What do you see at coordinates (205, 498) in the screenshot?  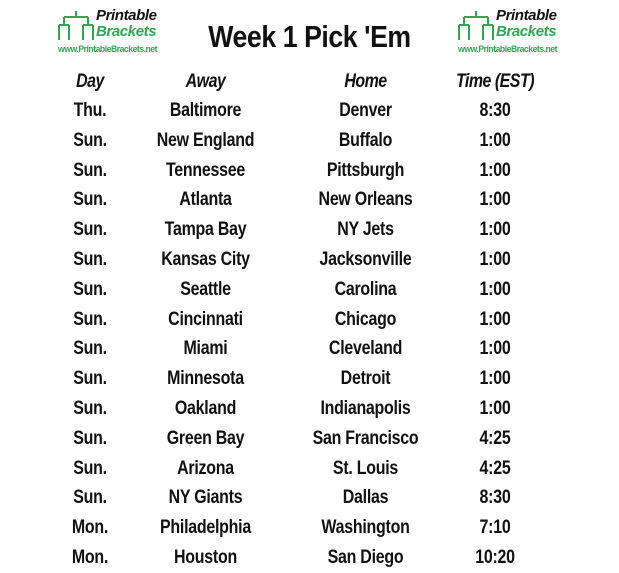 I see `cell-away: NY Giants` at bounding box center [205, 498].